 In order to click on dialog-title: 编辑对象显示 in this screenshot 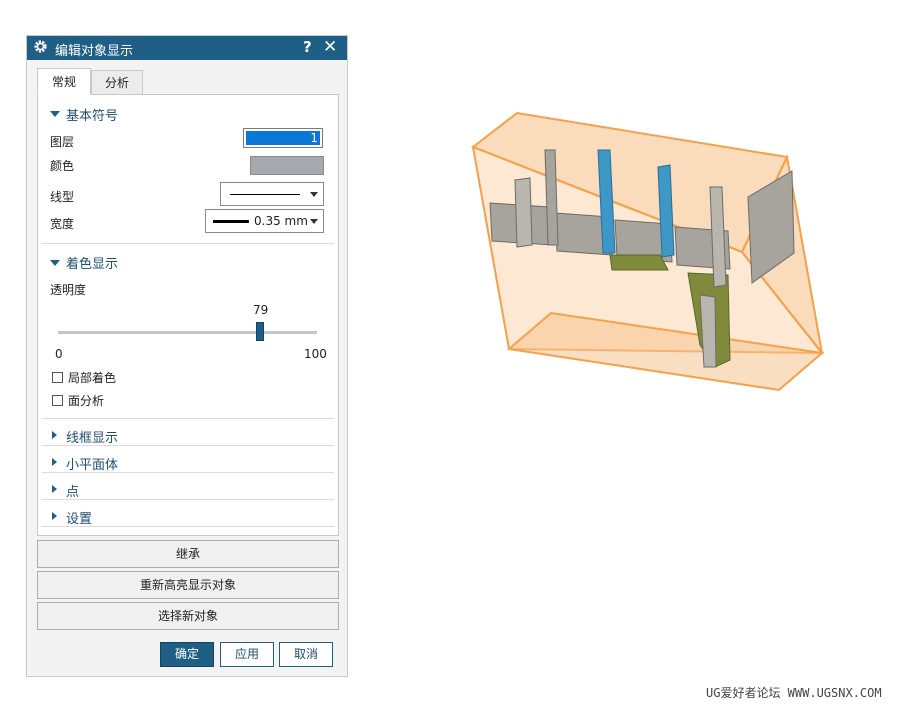, I will do `click(94, 51)`.